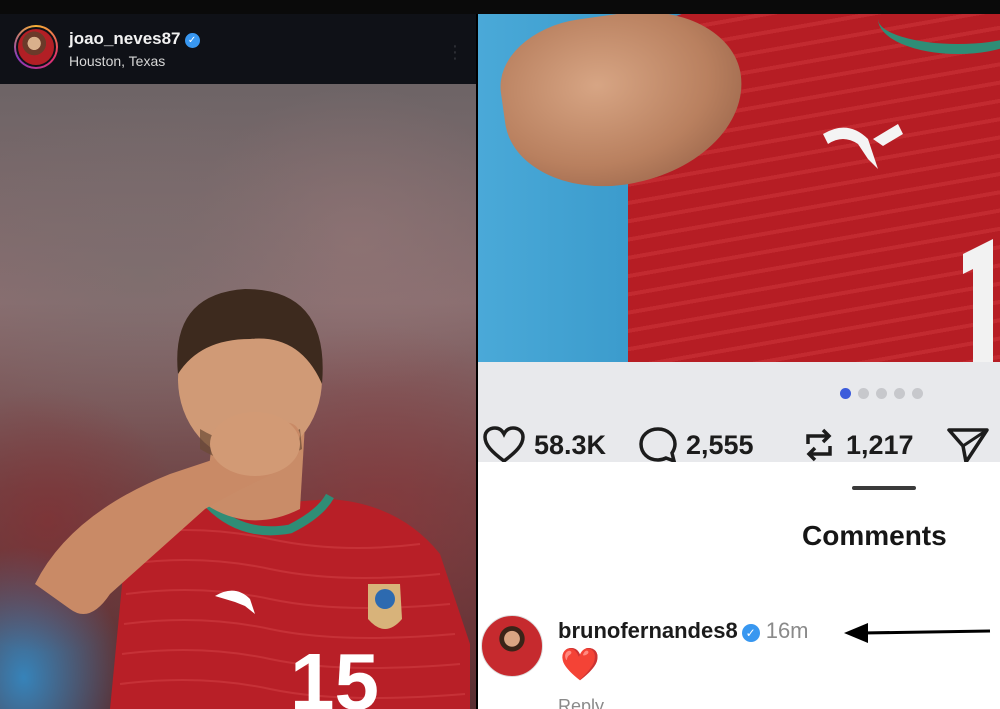  I want to click on username-row: joao_neves87 ✓, so click(134, 39).